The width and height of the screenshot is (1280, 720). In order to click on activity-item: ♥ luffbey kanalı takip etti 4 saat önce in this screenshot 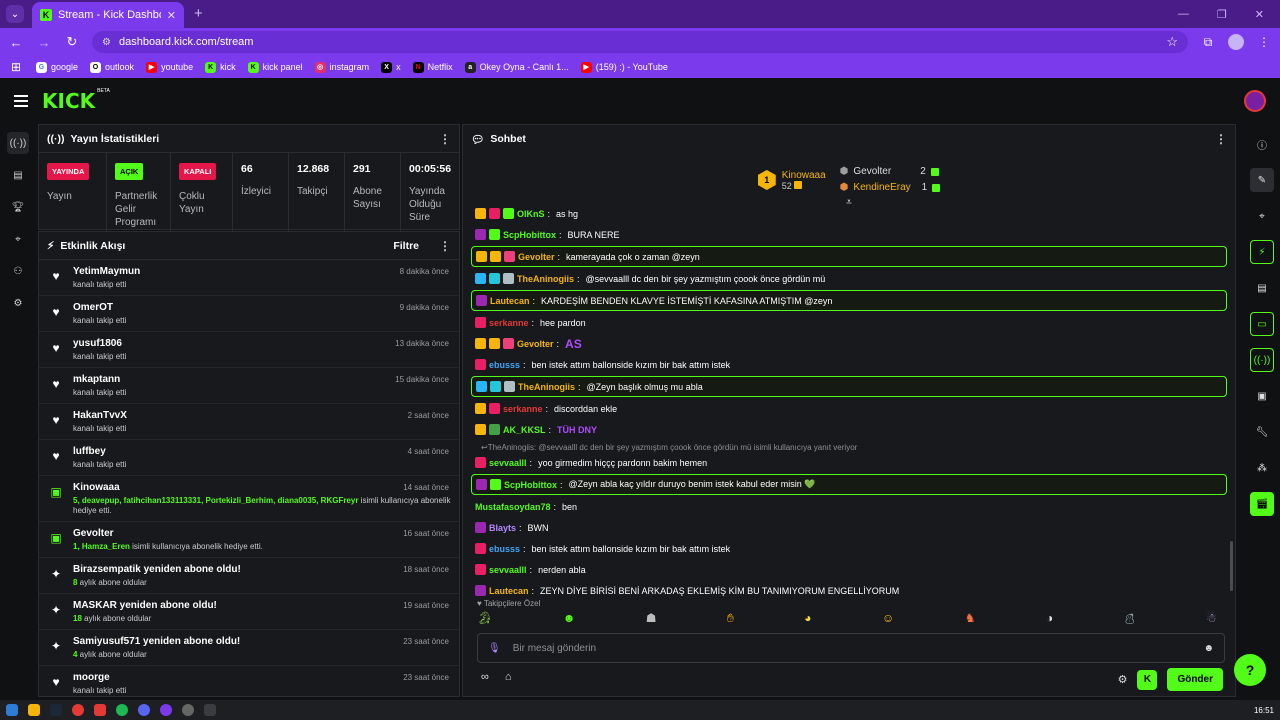, I will do `click(249, 458)`.